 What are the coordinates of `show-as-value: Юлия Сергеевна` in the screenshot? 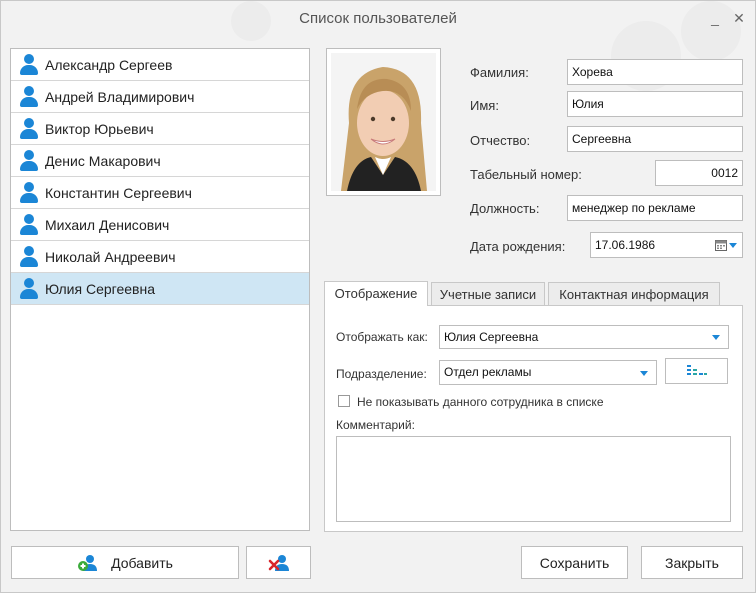 It's located at (491, 337).